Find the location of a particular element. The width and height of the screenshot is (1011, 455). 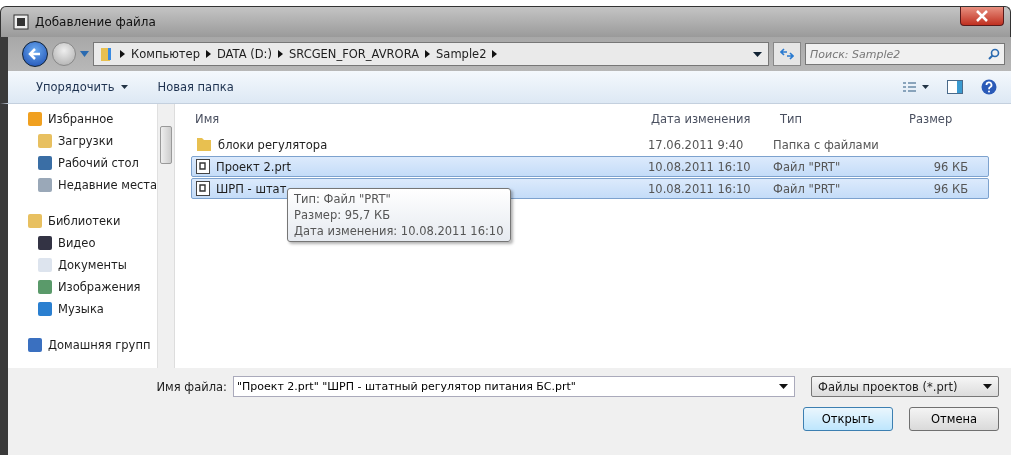

window-title: Добавление файла is located at coordinates (95, 22).